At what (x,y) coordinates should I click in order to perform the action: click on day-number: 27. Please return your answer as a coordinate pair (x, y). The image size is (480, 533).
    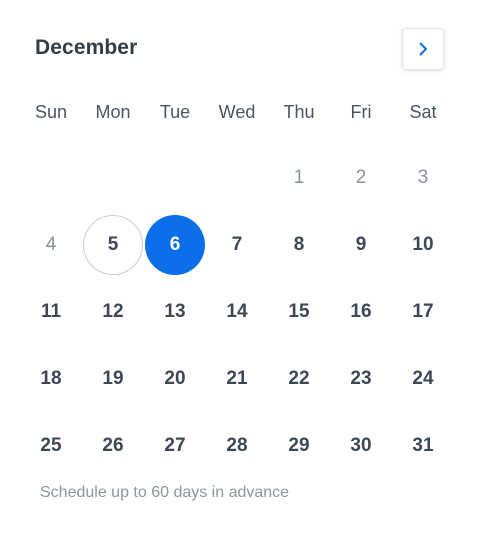
    Looking at the image, I should click on (175, 445).